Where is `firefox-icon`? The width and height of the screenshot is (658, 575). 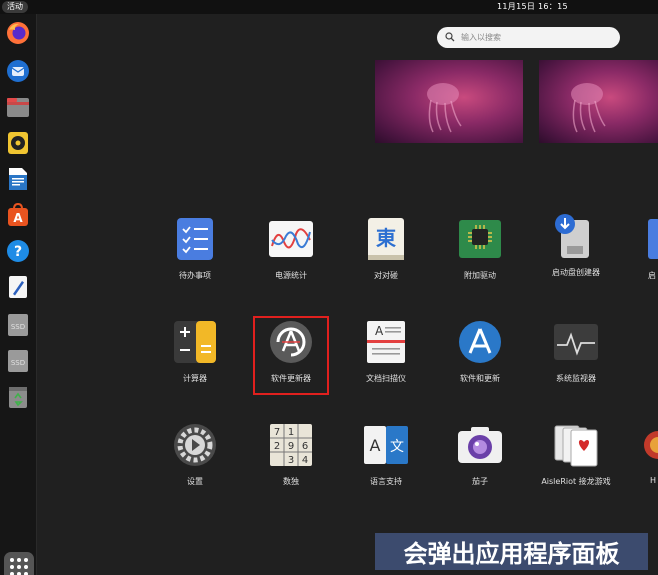 firefox-icon is located at coordinates (18, 33).